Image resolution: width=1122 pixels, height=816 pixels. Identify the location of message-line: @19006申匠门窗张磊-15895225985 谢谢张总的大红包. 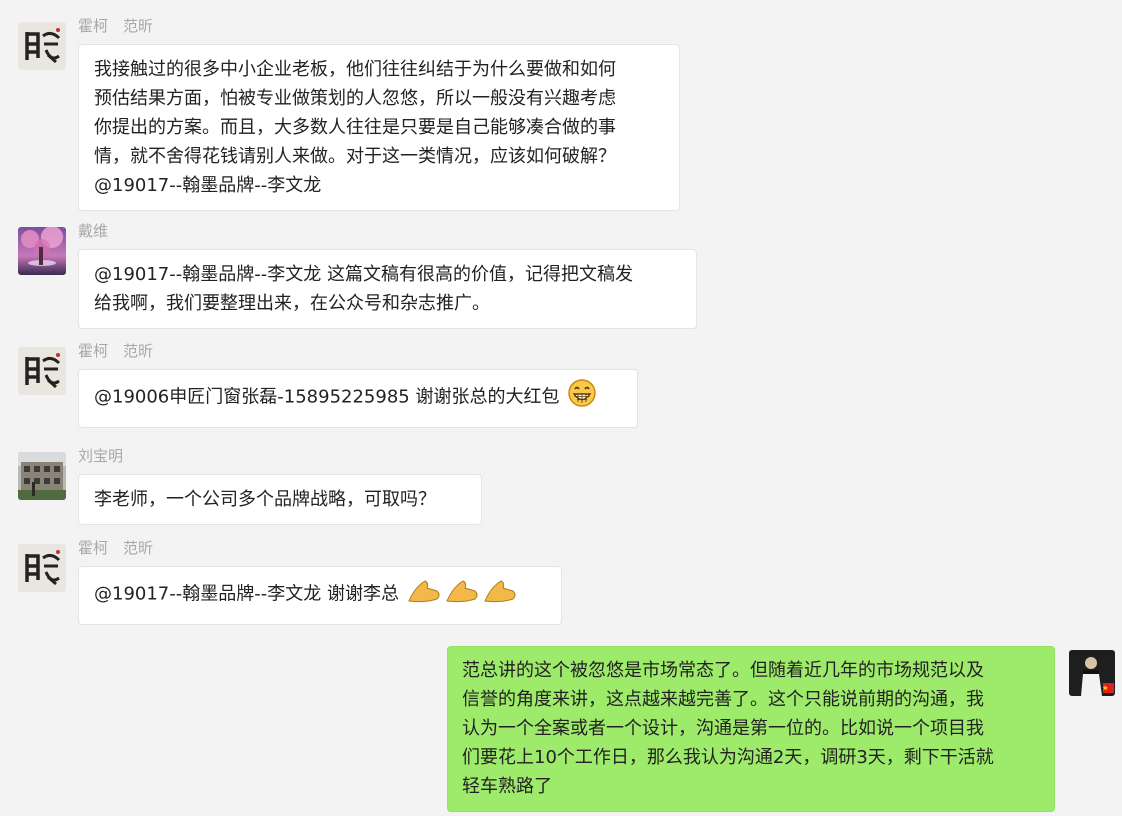
(357, 397).